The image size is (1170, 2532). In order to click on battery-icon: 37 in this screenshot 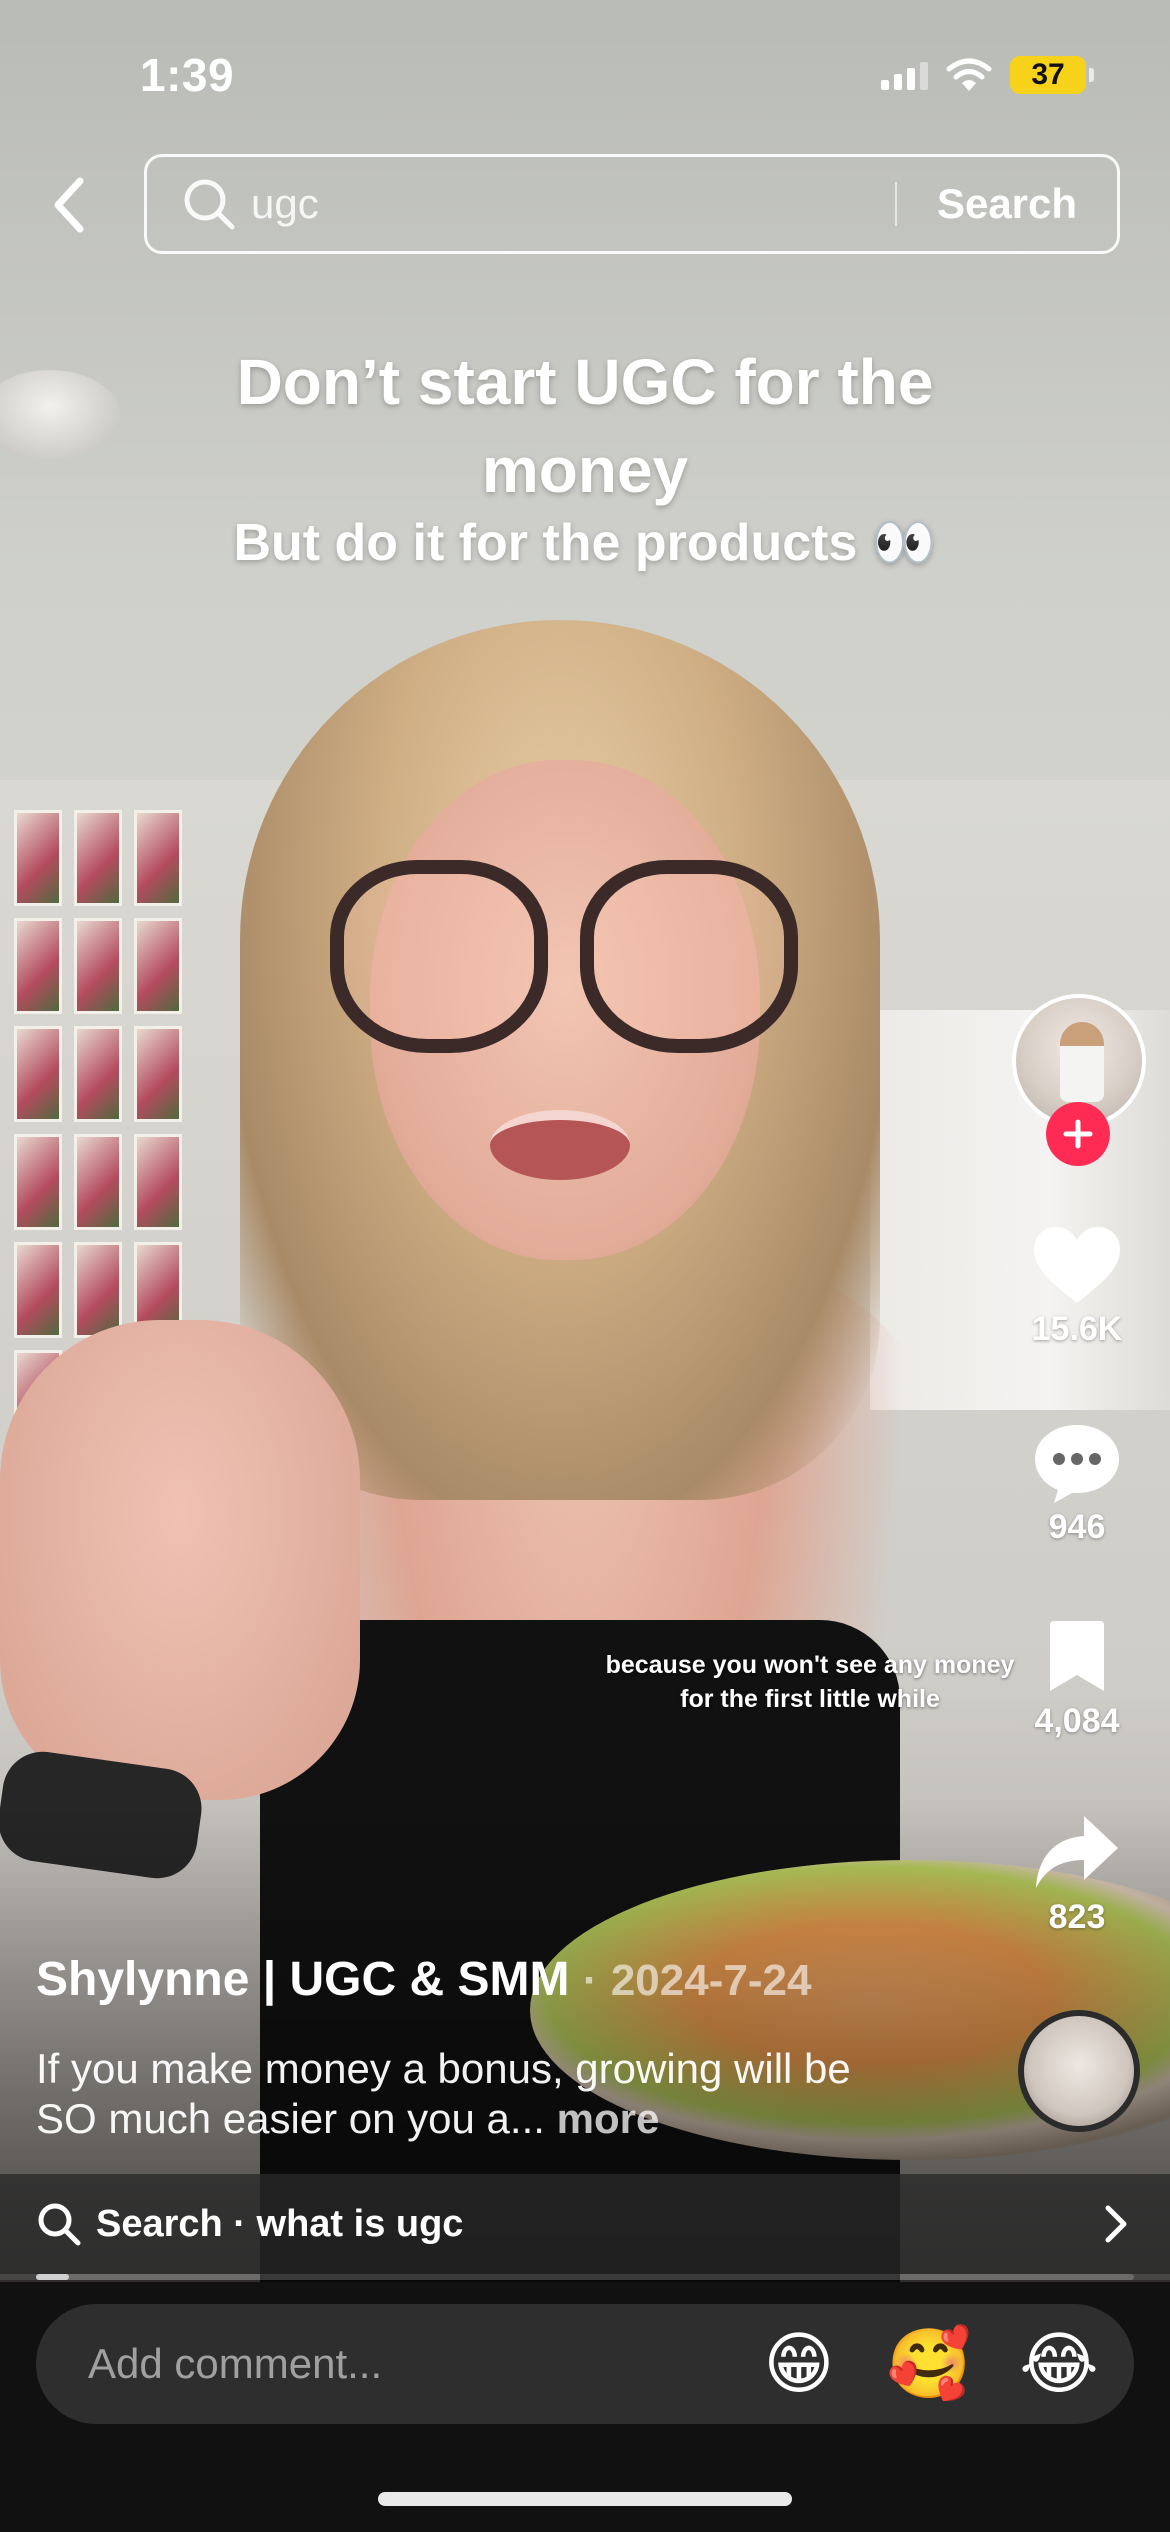, I will do `click(1052, 75)`.